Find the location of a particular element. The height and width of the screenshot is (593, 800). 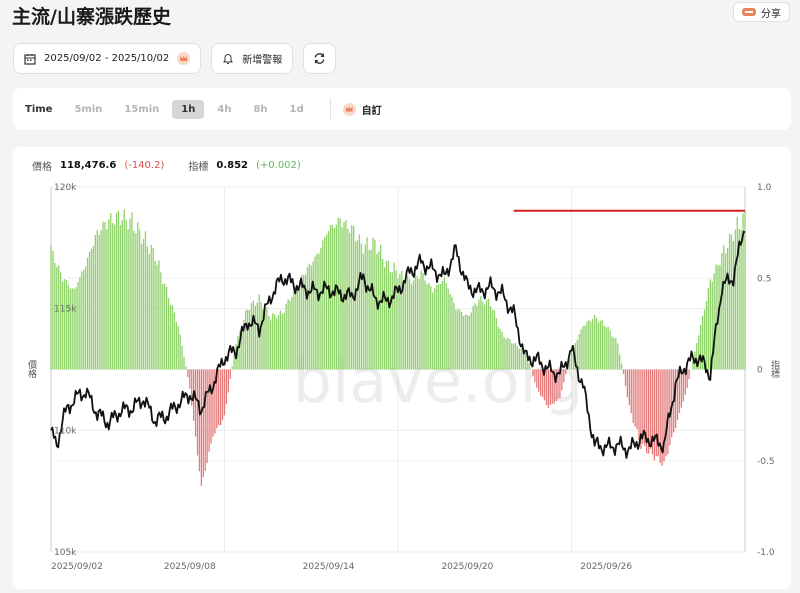

x-tick-label: 2025/09/20 is located at coordinates (467, 567).